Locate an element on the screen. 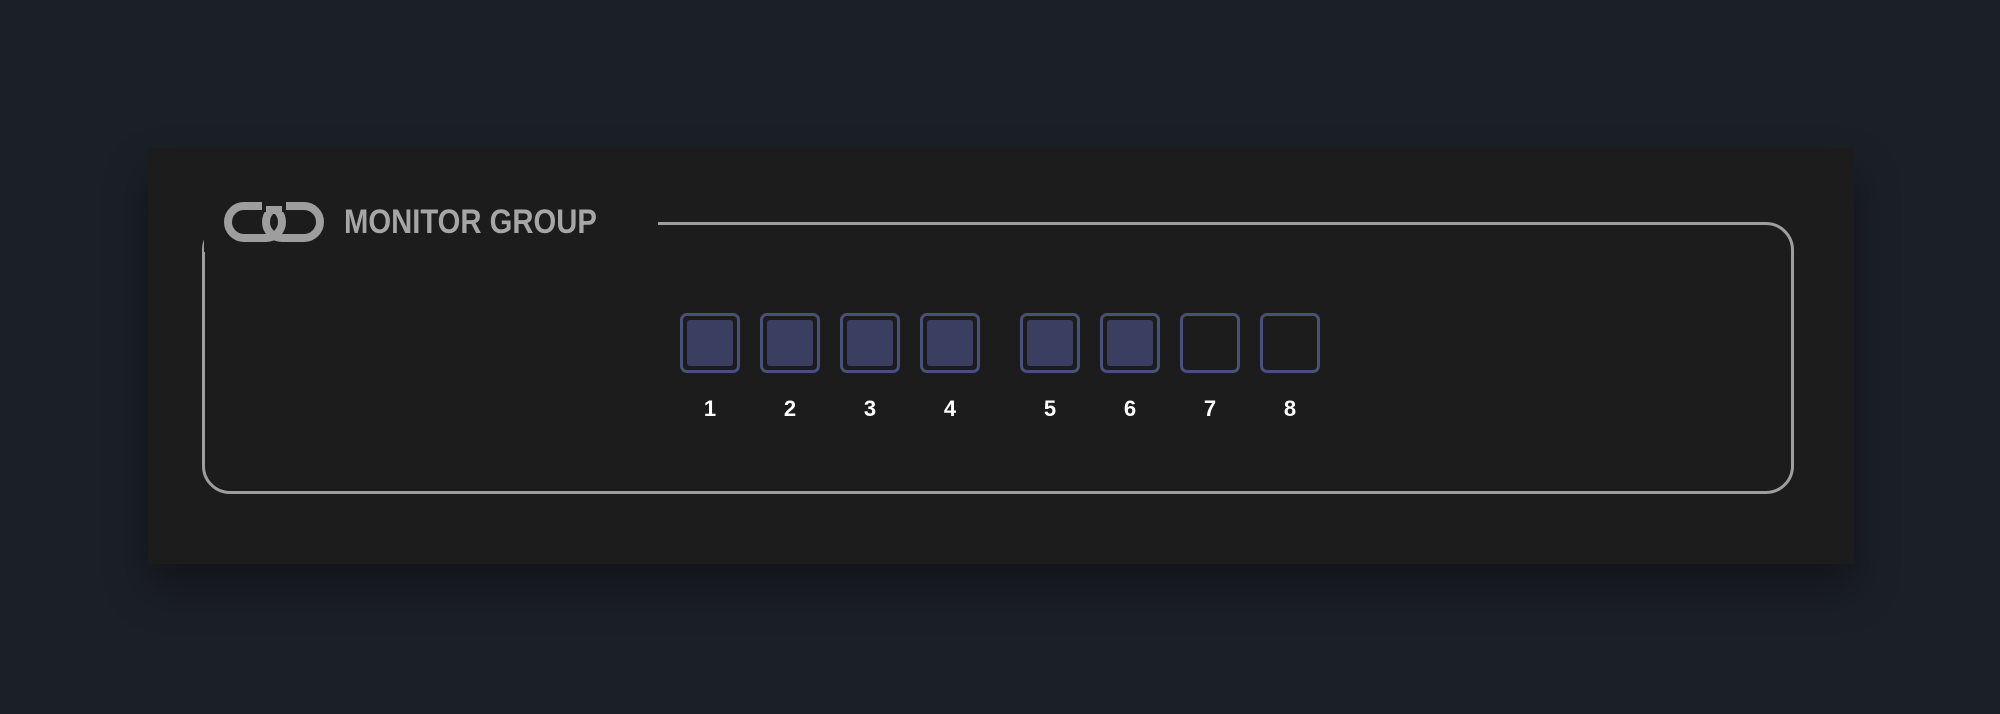 The width and height of the screenshot is (2000, 714). channel-2: 2 is located at coordinates (790, 367).